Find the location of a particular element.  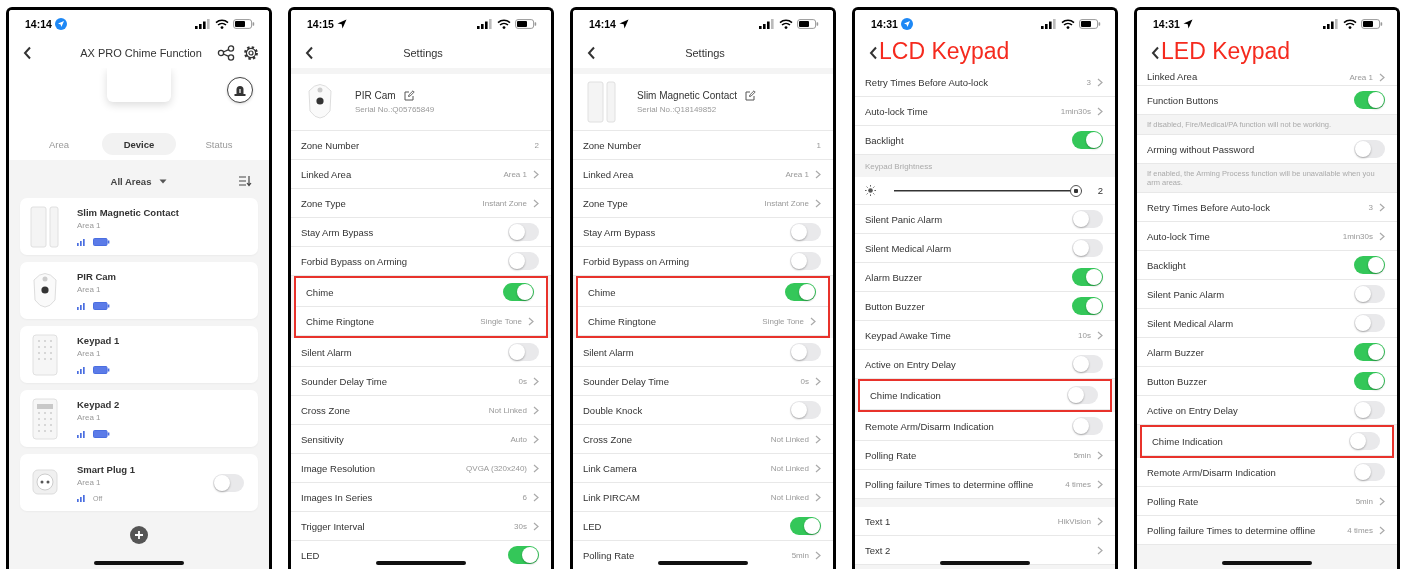

setting-label: Zone Type is located at coordinates (323, 203).